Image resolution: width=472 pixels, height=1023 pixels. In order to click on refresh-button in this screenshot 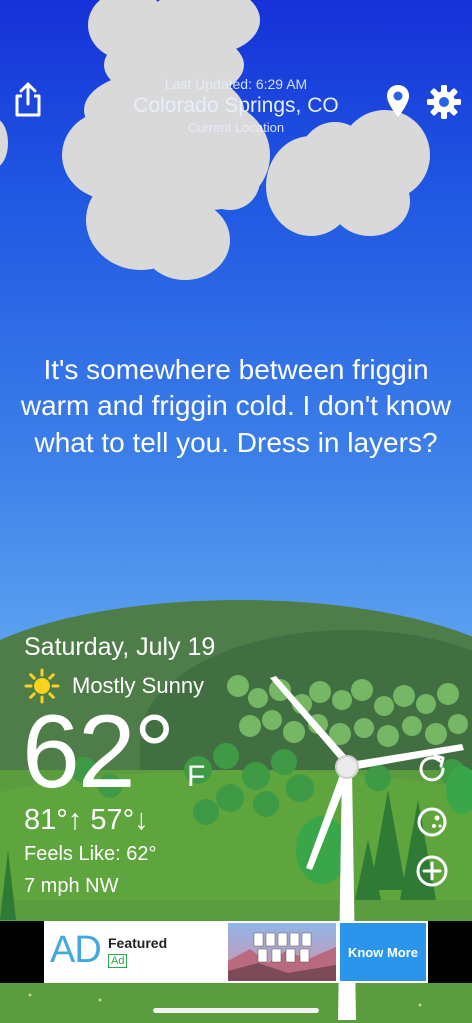, I will do `click(432, 769)`.